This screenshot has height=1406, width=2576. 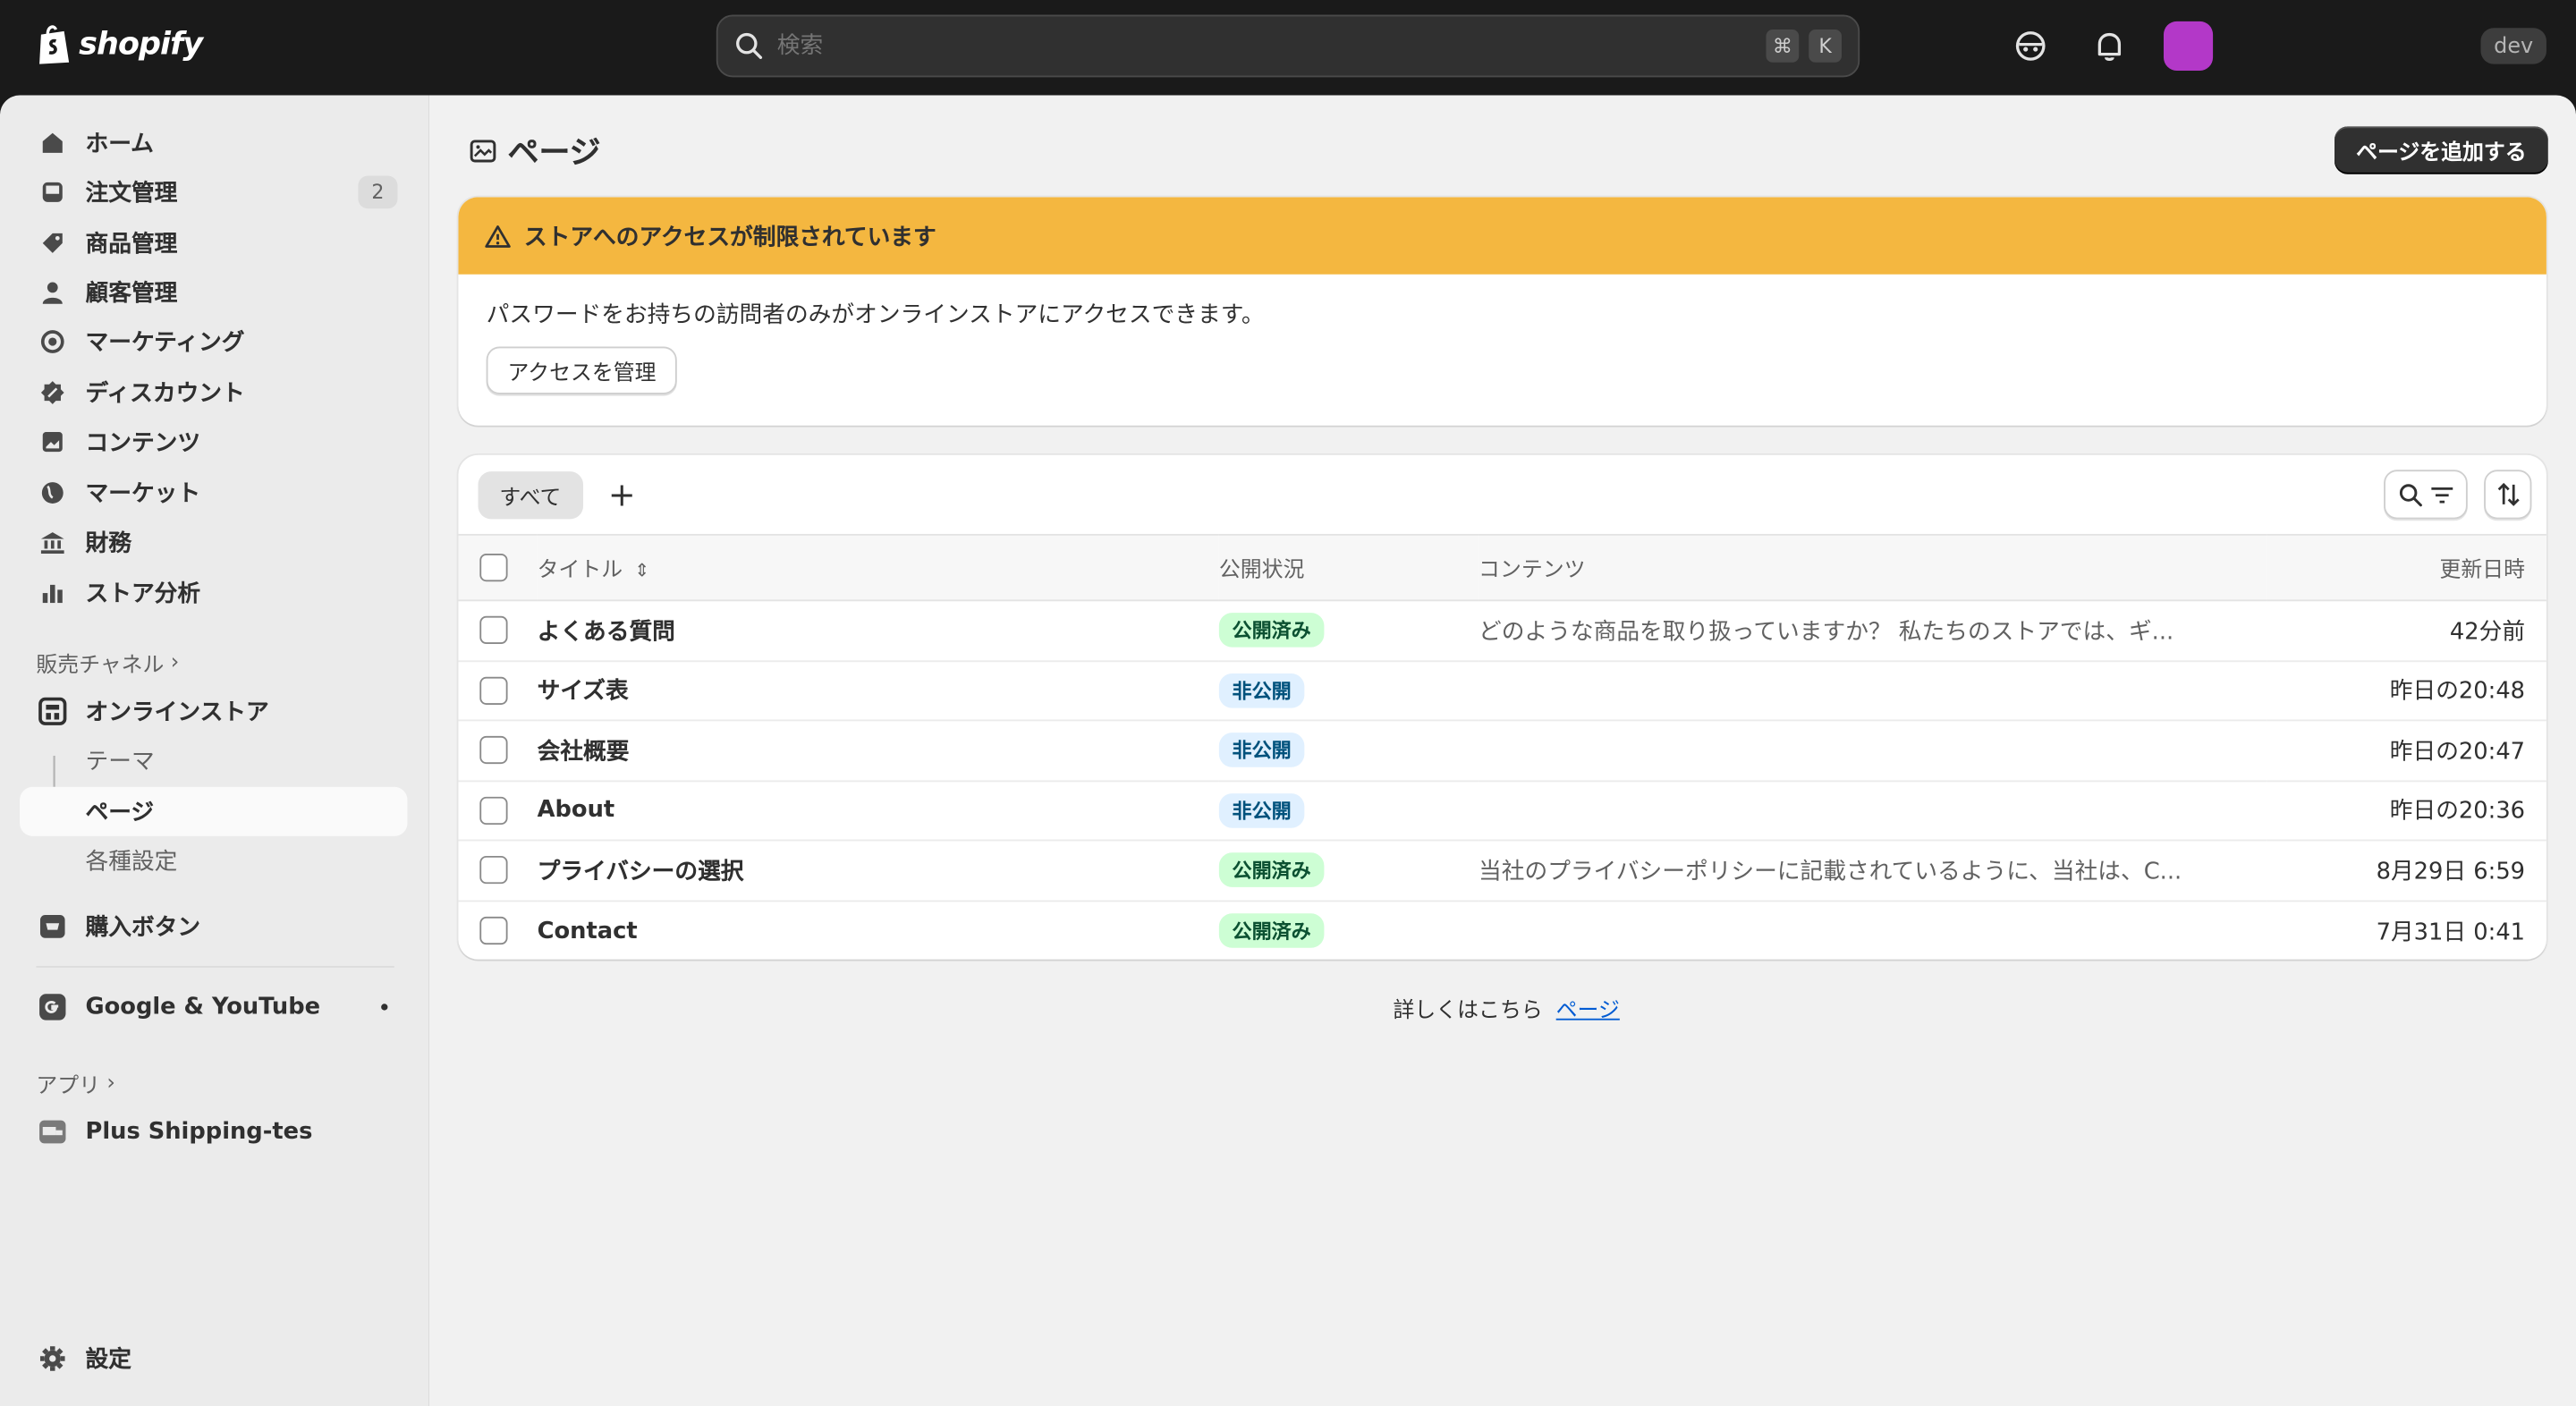 I want to click on sort-button, so click(x=2508, y=495).